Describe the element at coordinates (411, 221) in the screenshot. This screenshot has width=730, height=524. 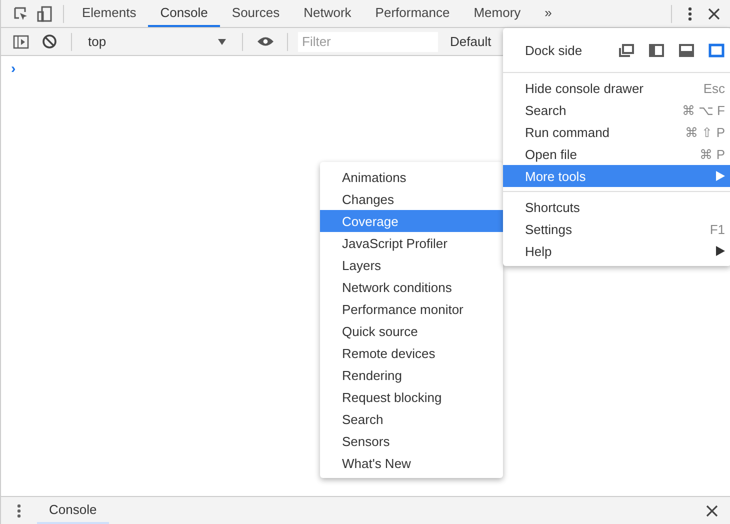
I see `menu-item: Coverage` at that location.